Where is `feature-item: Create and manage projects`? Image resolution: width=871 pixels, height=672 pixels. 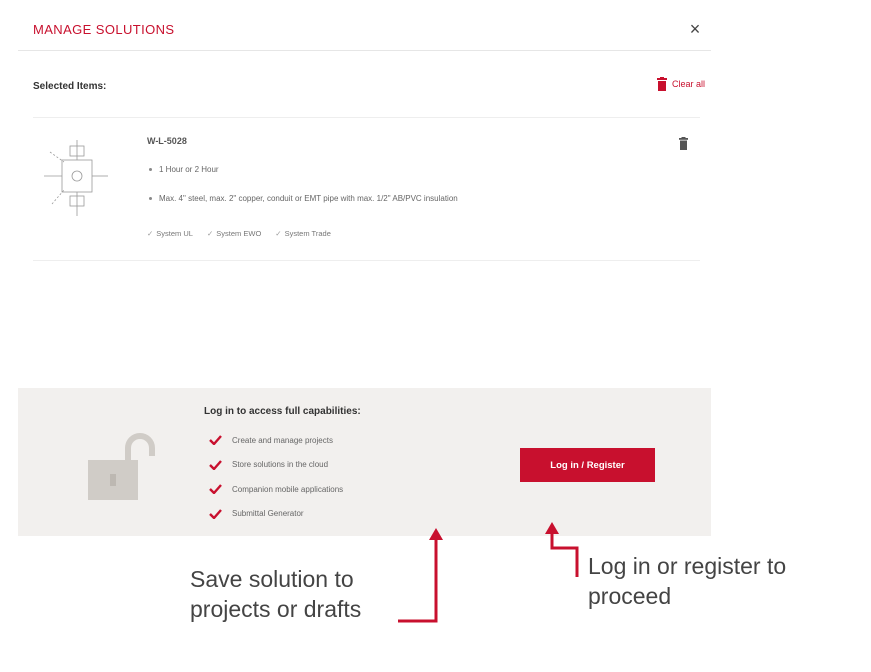 feature-item: Create and manage projects is located at coordinates (276, 440).